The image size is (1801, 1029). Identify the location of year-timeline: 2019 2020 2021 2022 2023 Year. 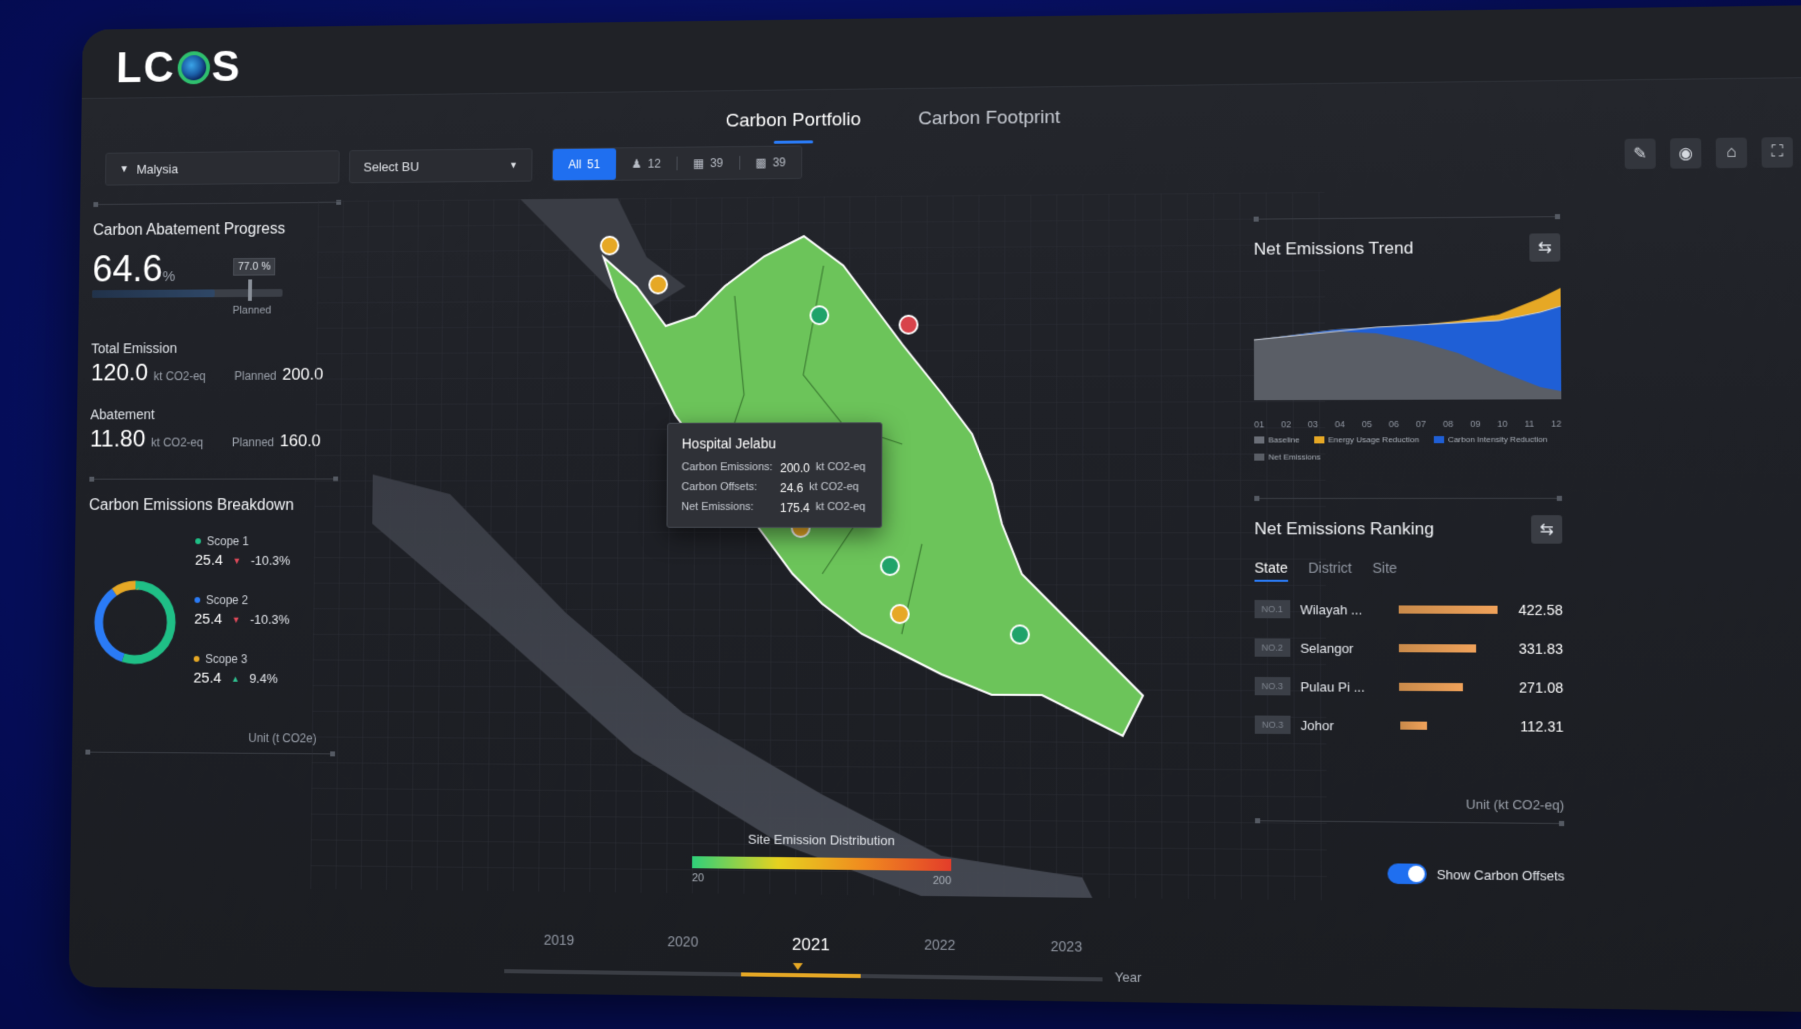
(822, 965).